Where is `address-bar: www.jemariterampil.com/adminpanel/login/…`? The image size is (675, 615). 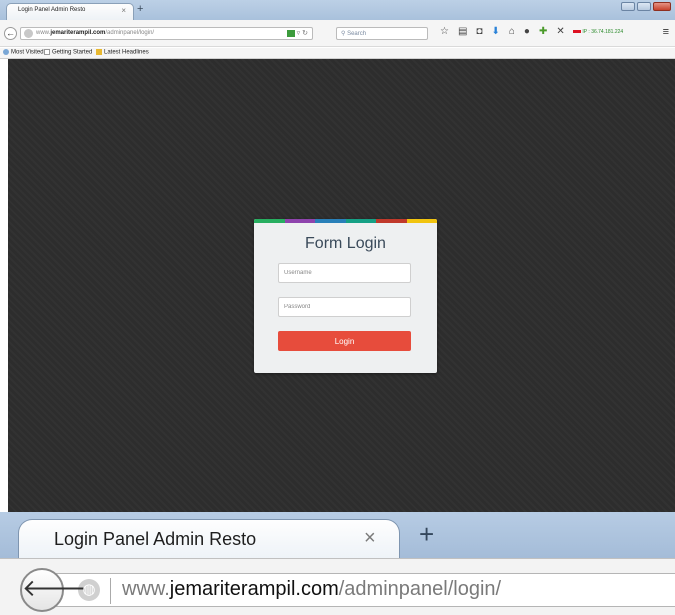 address-bar: www.jemariterampil.com/adminpanel/login/… is located at coordinates (166, 33).